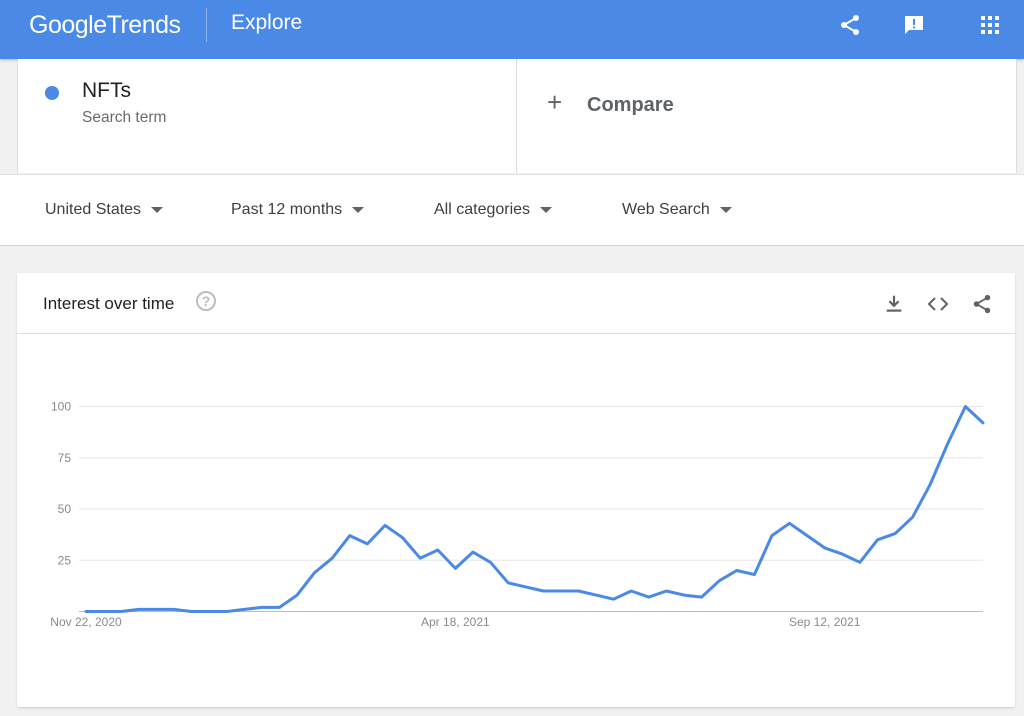 The width and height of the screenshot is (1024, 716). I want to click on search-term-name: NFTs, so click(106, 91).